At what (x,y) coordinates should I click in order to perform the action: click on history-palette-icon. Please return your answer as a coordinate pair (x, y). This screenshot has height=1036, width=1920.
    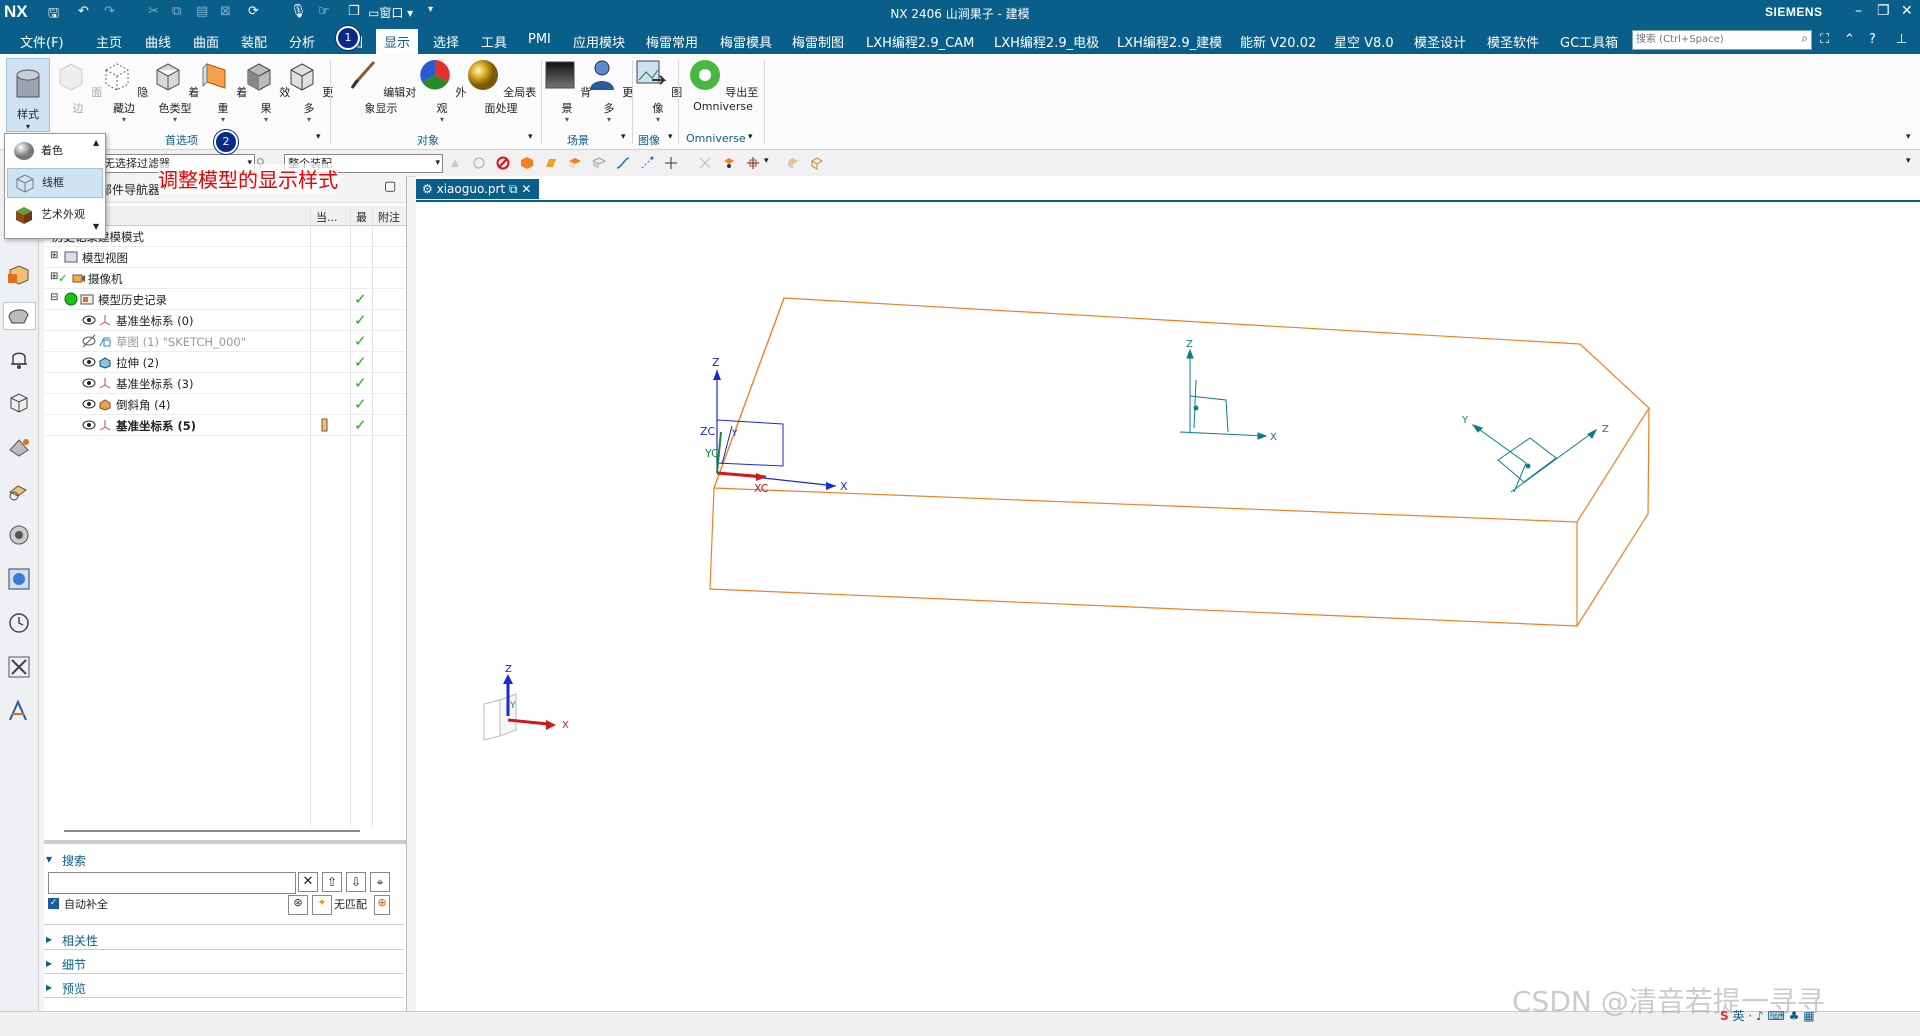
    Looking at the image, I should click on (19, 535).